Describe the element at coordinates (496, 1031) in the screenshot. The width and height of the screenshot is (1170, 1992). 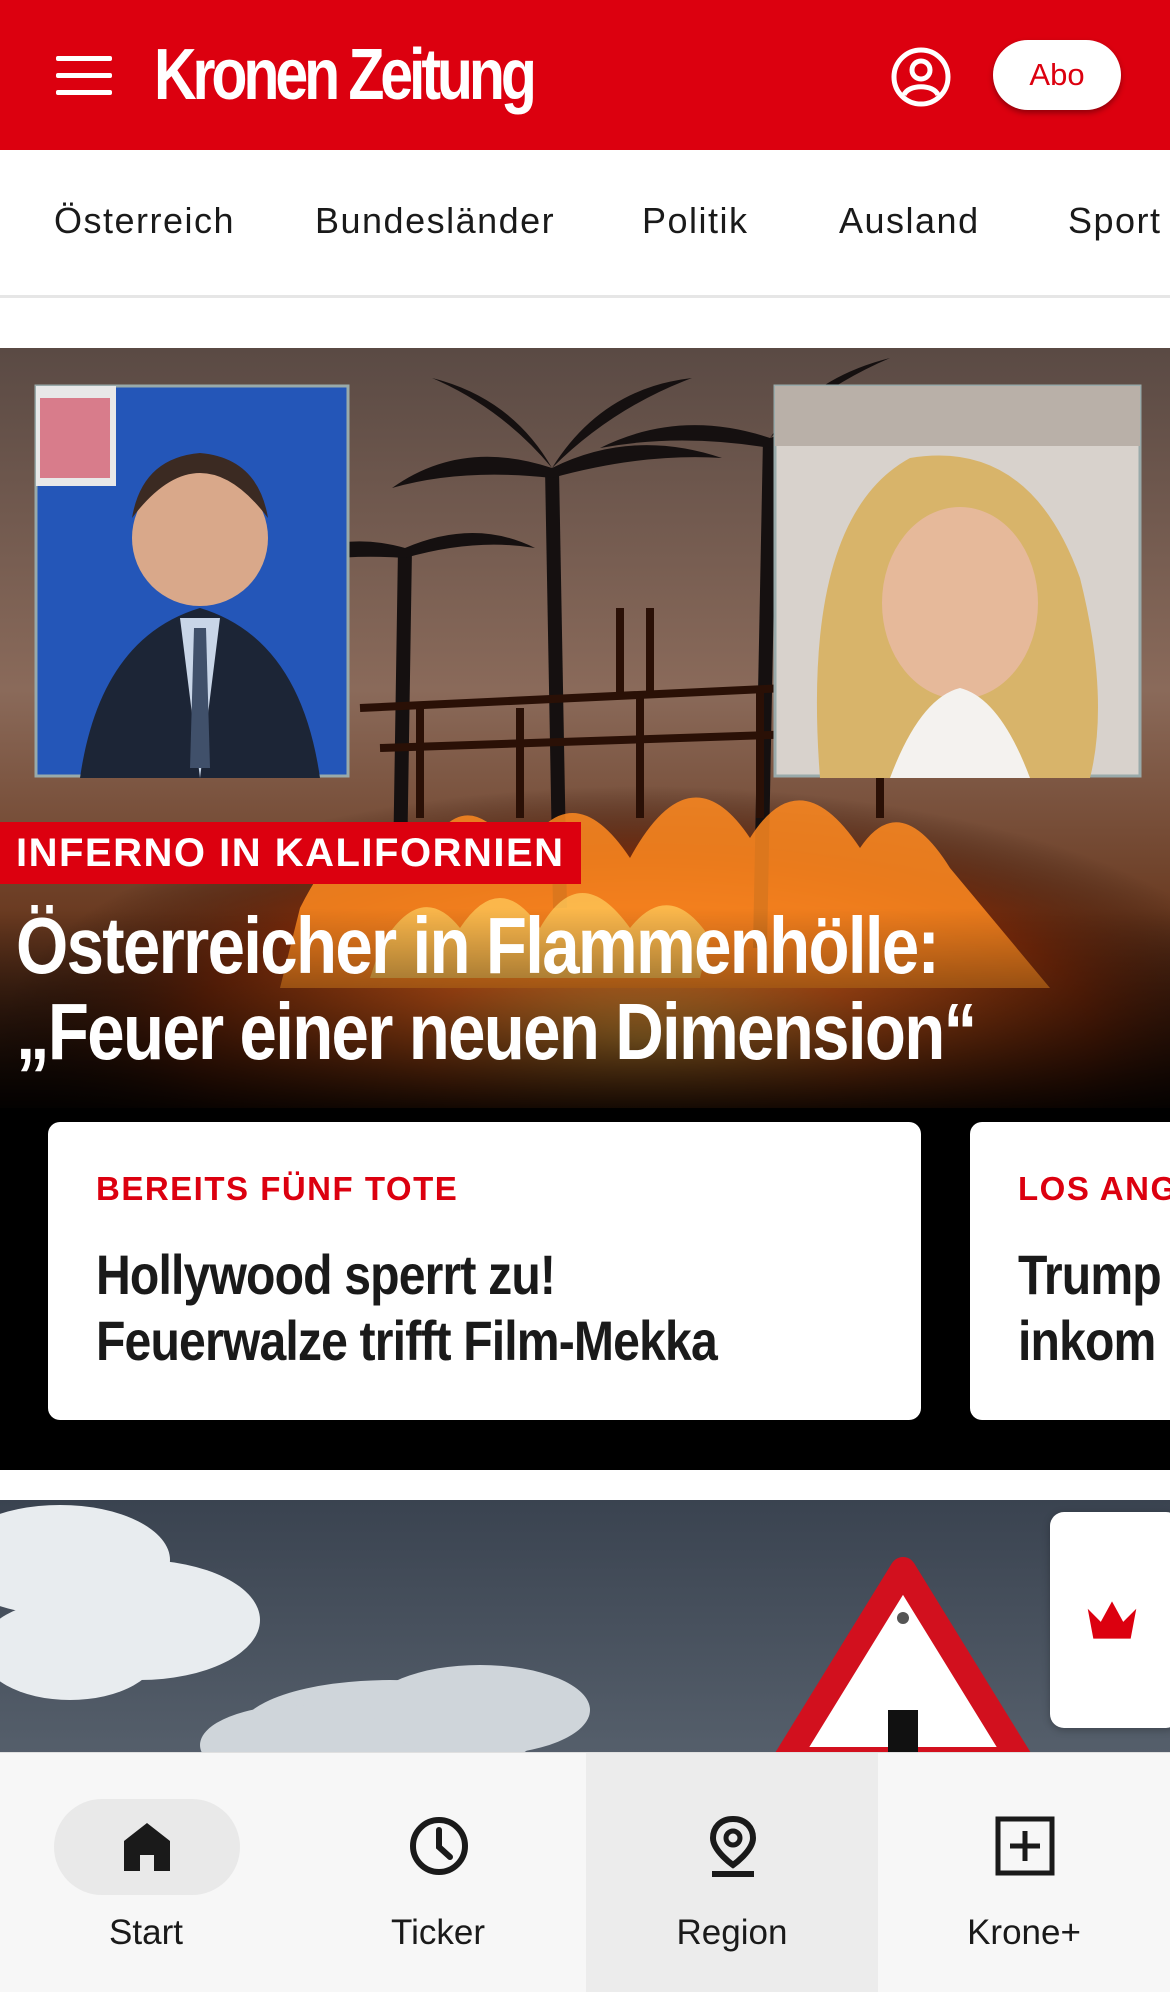
I see `hero-headline-line2: „Feuer einer neuen Dimension“` at that location.